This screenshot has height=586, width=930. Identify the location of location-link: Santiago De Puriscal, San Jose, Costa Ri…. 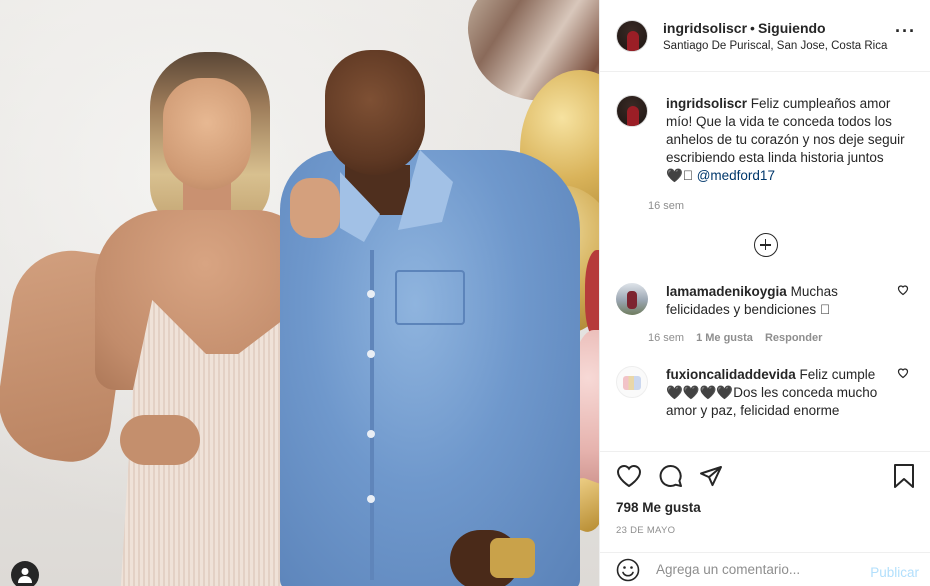
(775, 46).